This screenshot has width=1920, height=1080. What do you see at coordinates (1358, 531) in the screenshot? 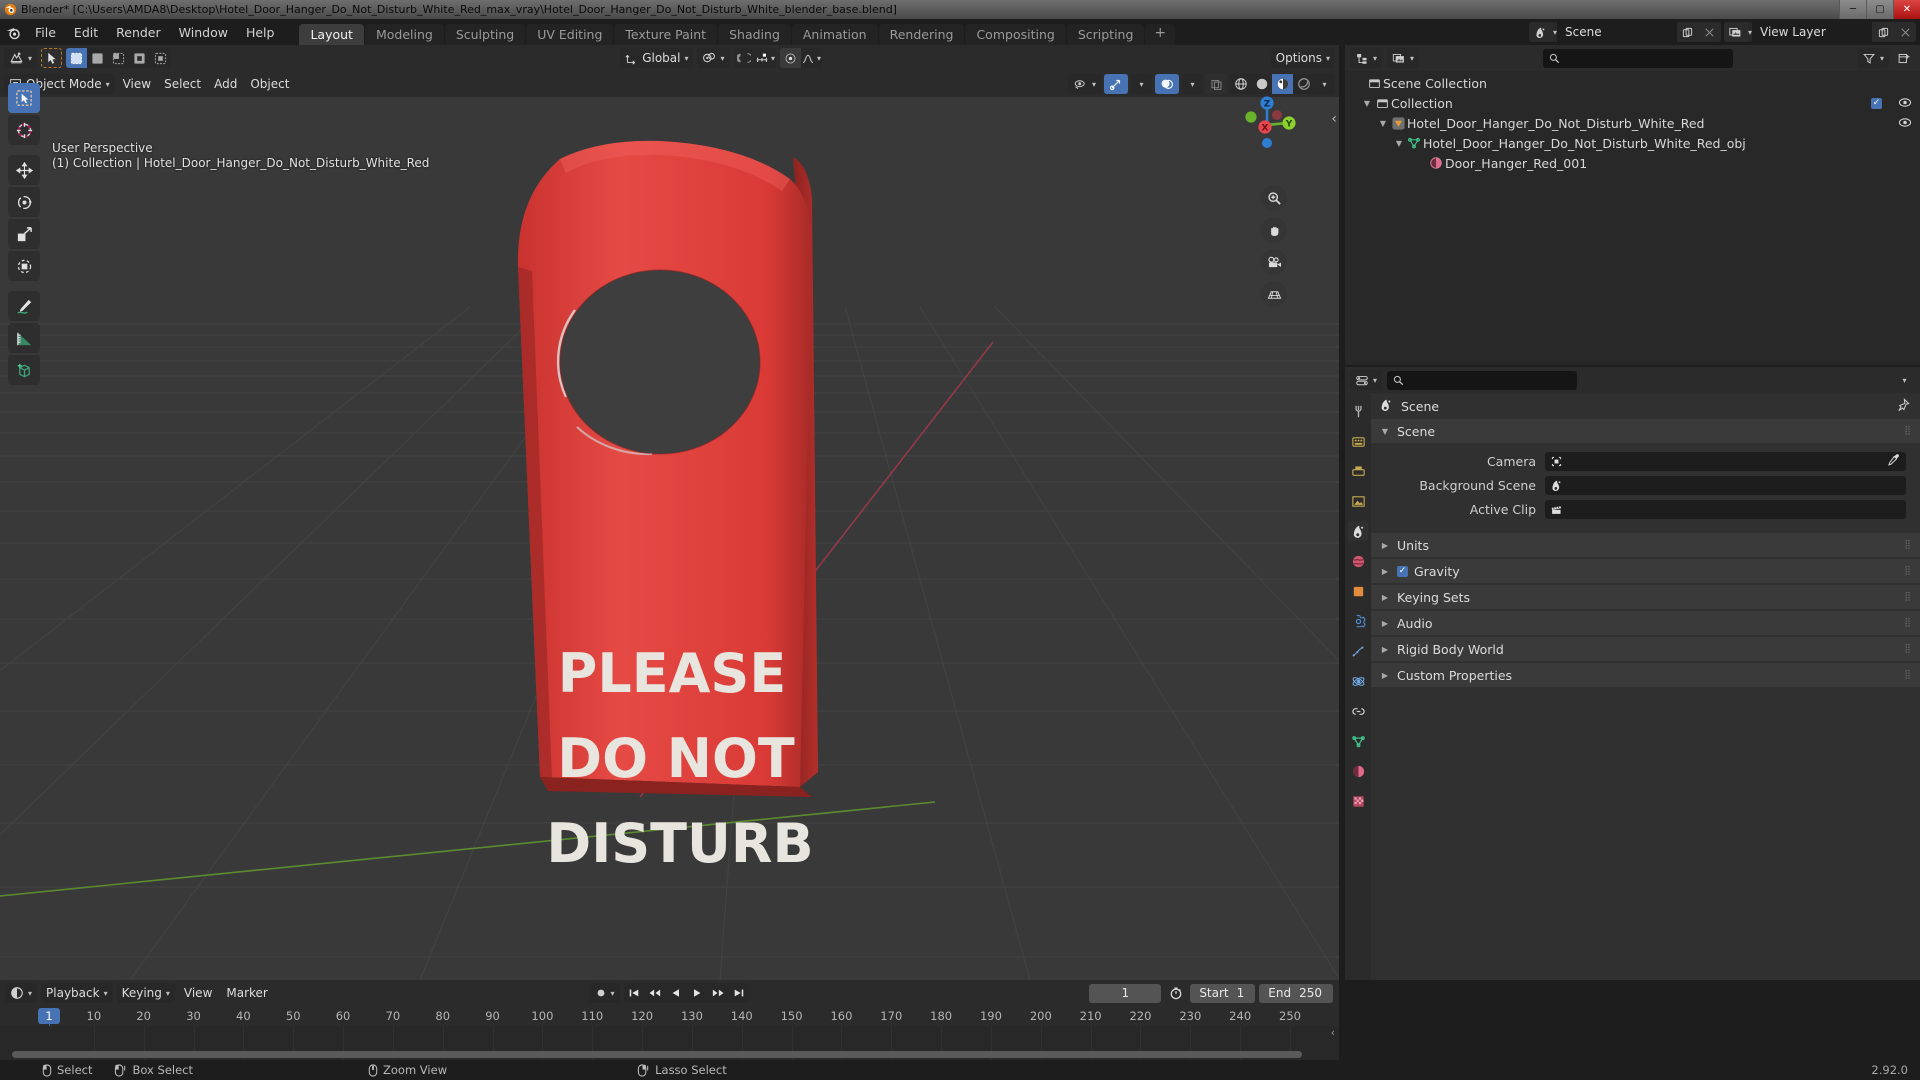
I see `tab-scene` at bounding box center [1358, 531].